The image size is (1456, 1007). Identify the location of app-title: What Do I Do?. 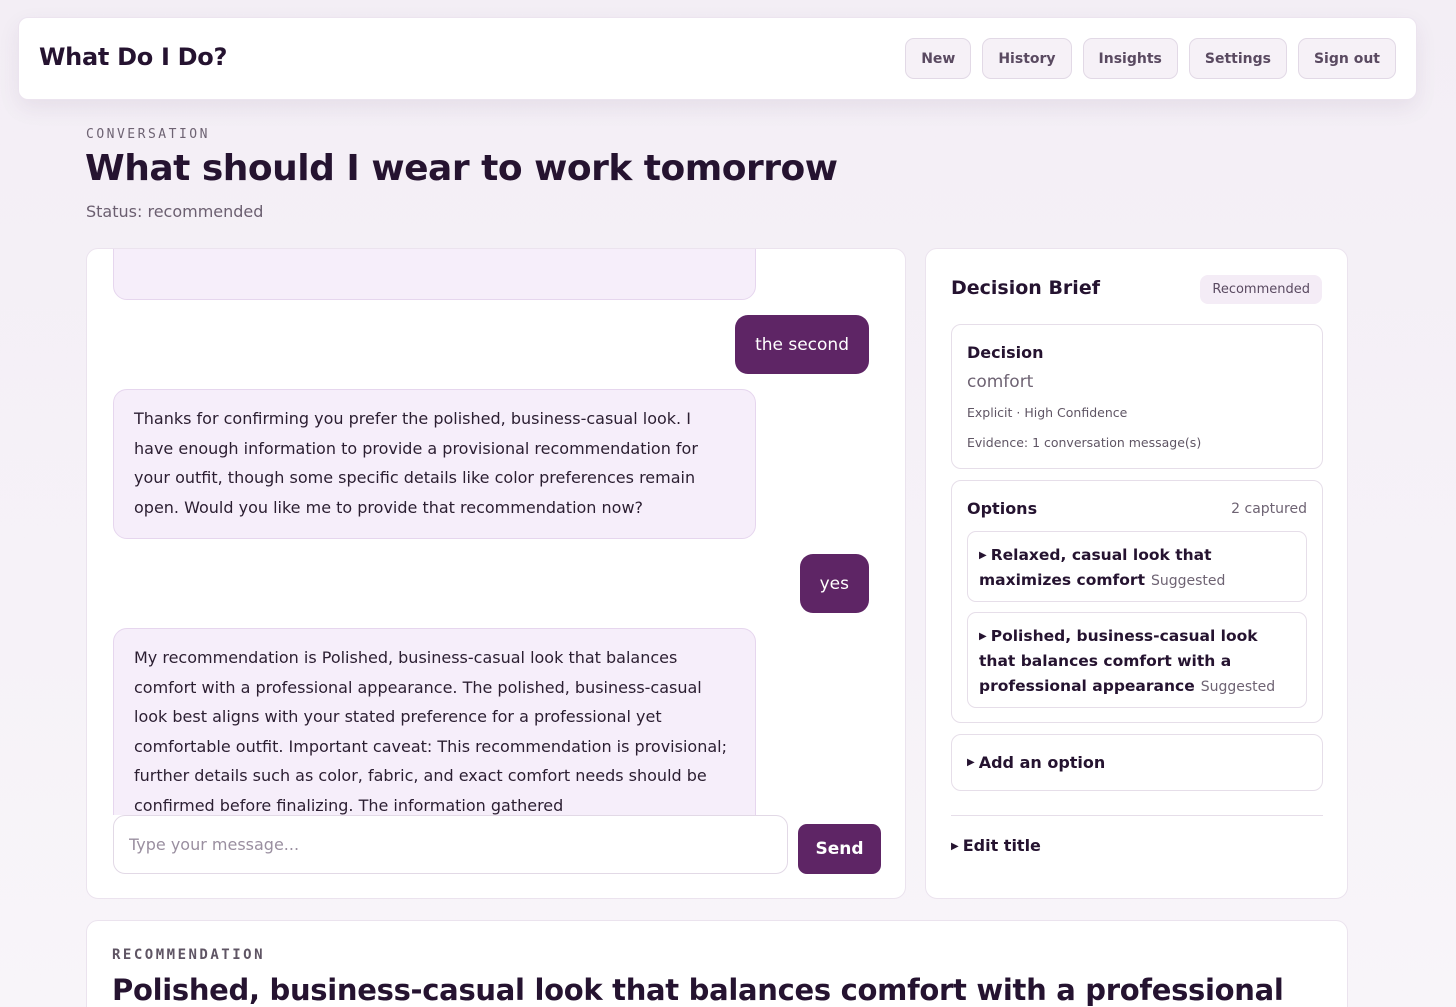
(133, 57).